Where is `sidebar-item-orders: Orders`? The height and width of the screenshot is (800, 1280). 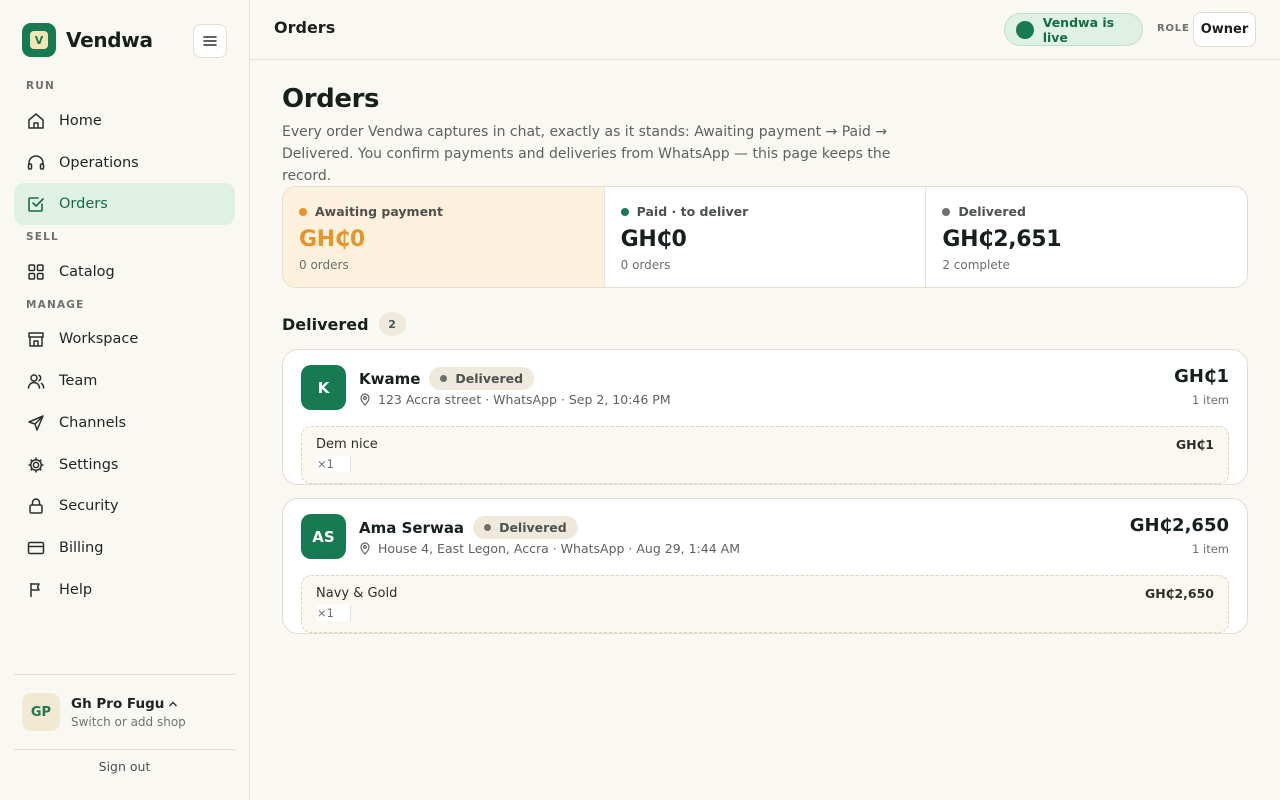 sidebar-item-orders: Orders is located at coordinates (124, 204).